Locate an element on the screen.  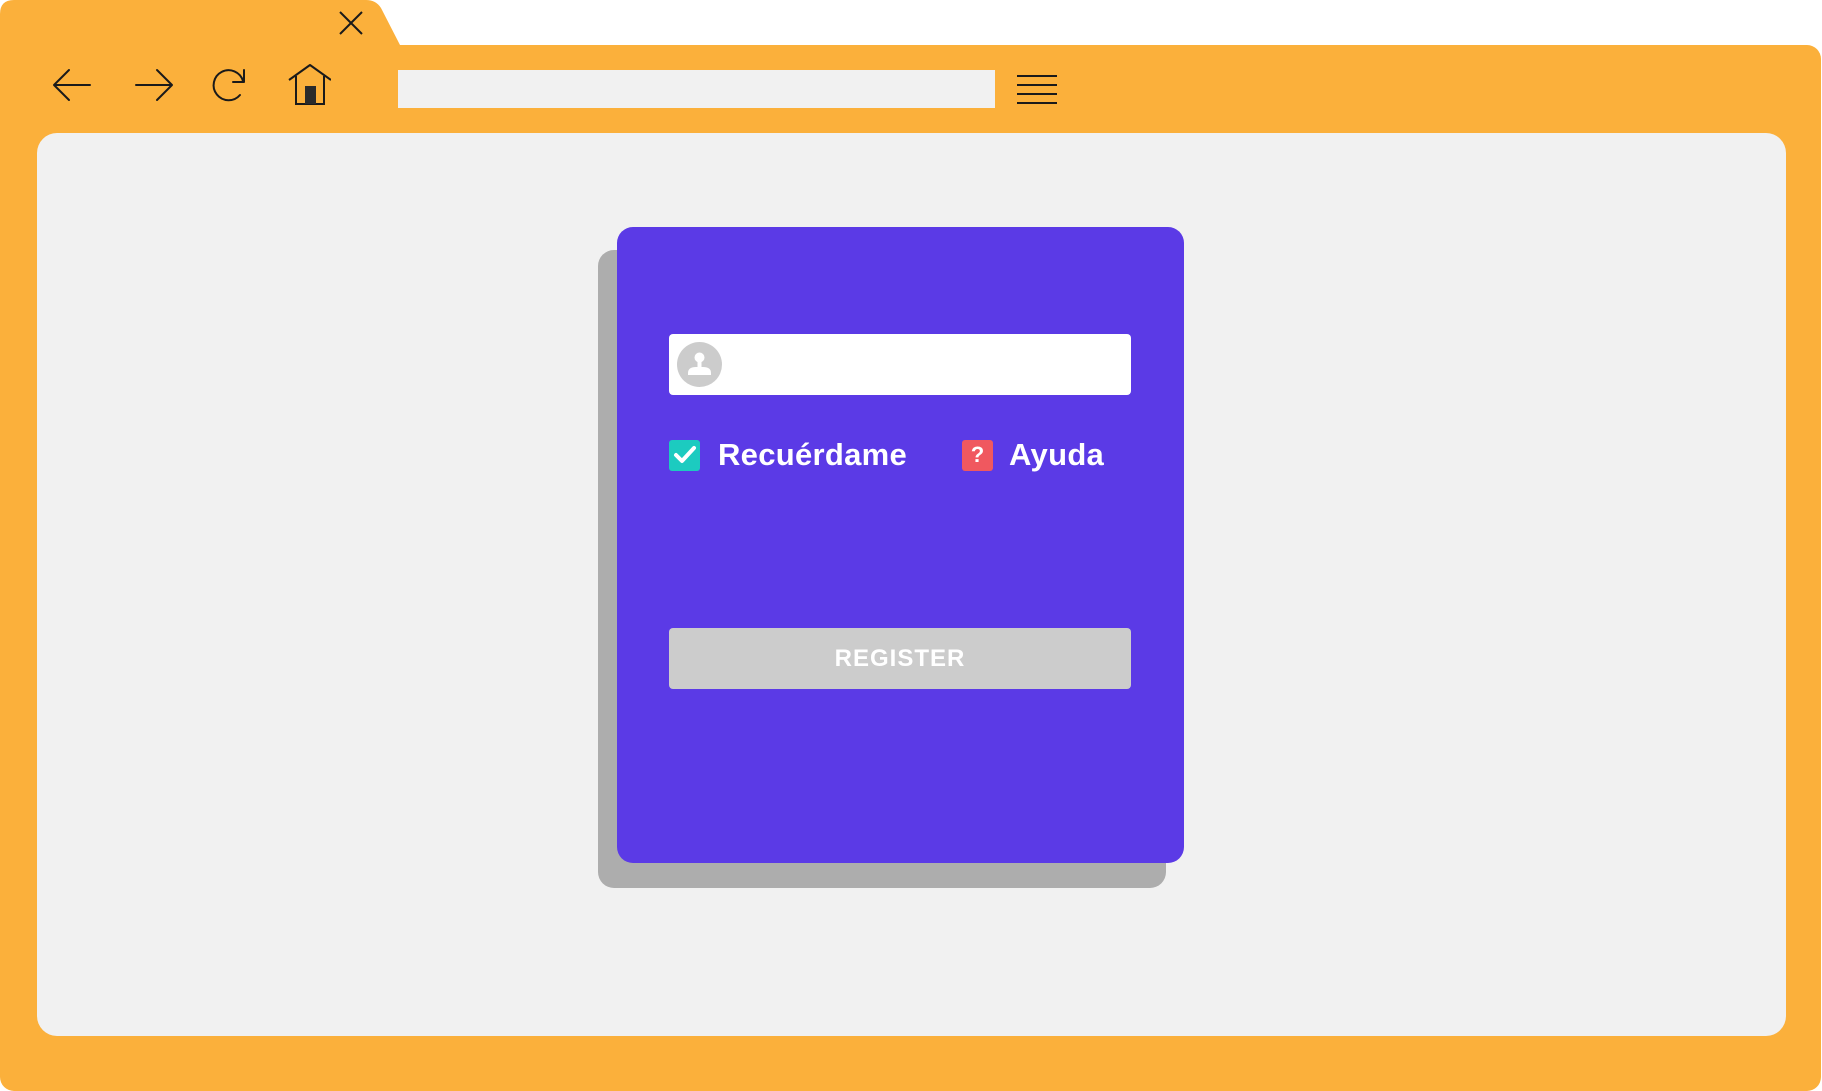
help-icon: ? is located at coordinates (977, 455).